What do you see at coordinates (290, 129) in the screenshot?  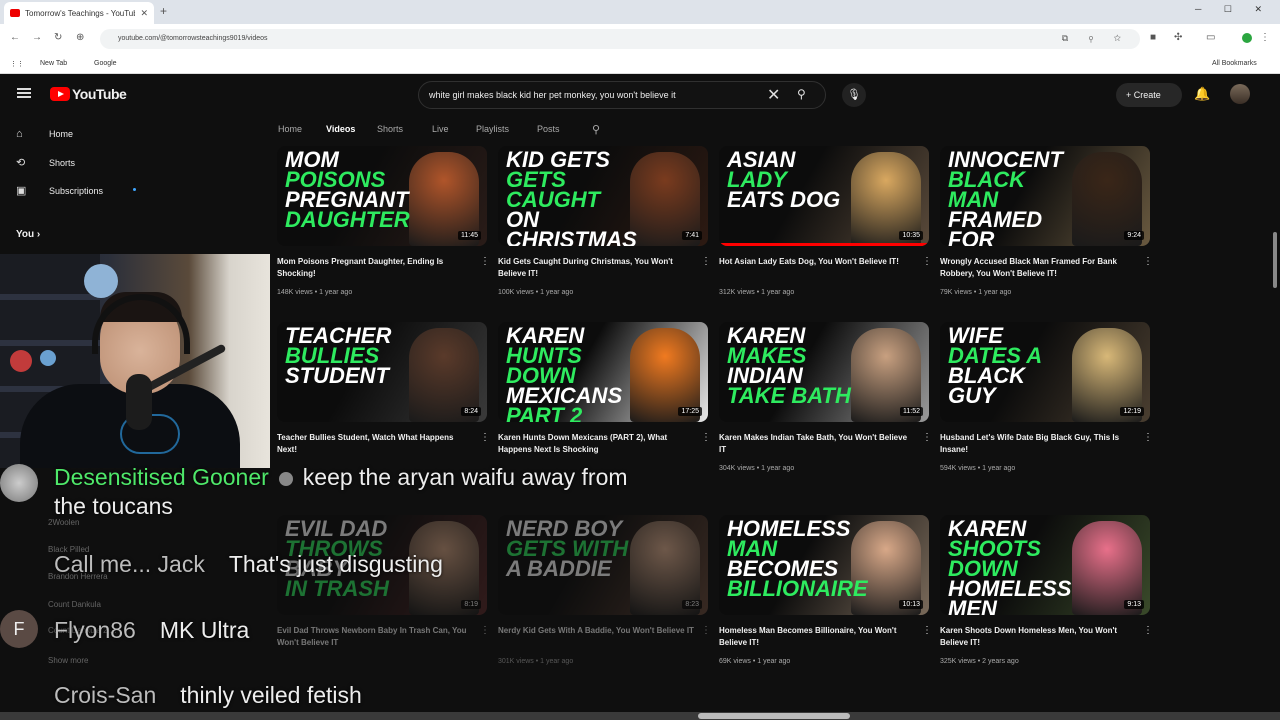 I see `tab-home: Home` at bounding box center [290, 129].